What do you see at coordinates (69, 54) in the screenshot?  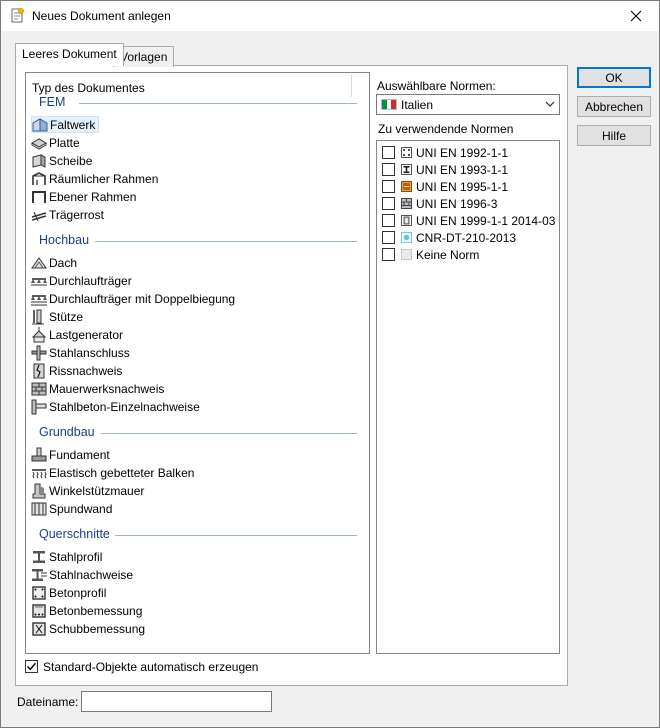 I see `tab-leeres-dokument: Leeres Dokument` at bounding box center [69, 54].